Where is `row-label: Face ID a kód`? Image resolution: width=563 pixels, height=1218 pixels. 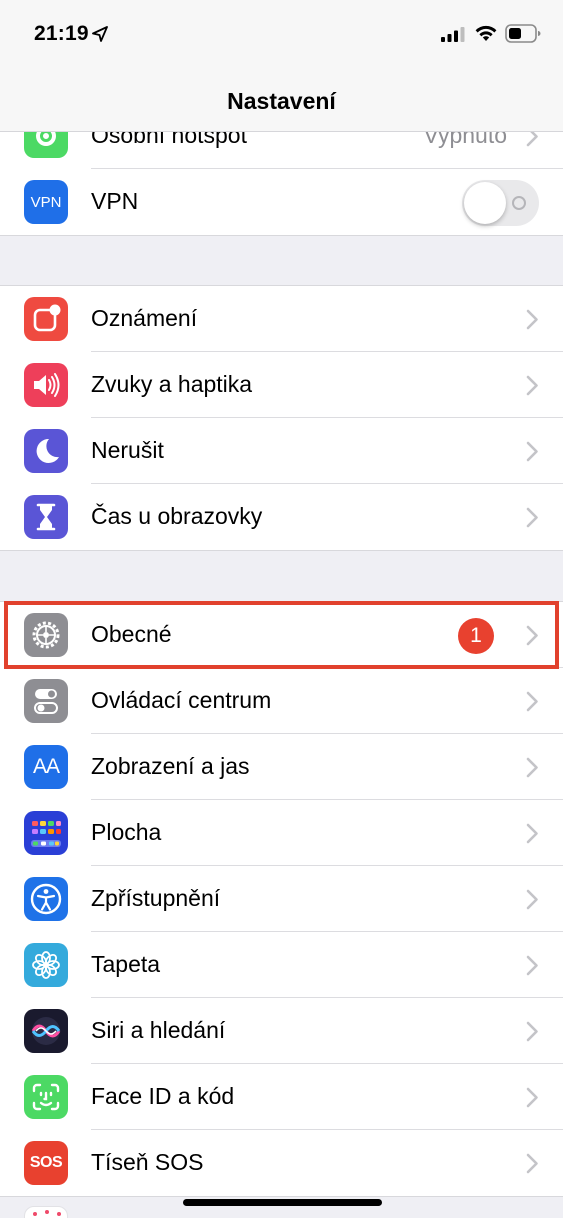 row-label: Face ID a kód is located at coordinates (163, 1096).